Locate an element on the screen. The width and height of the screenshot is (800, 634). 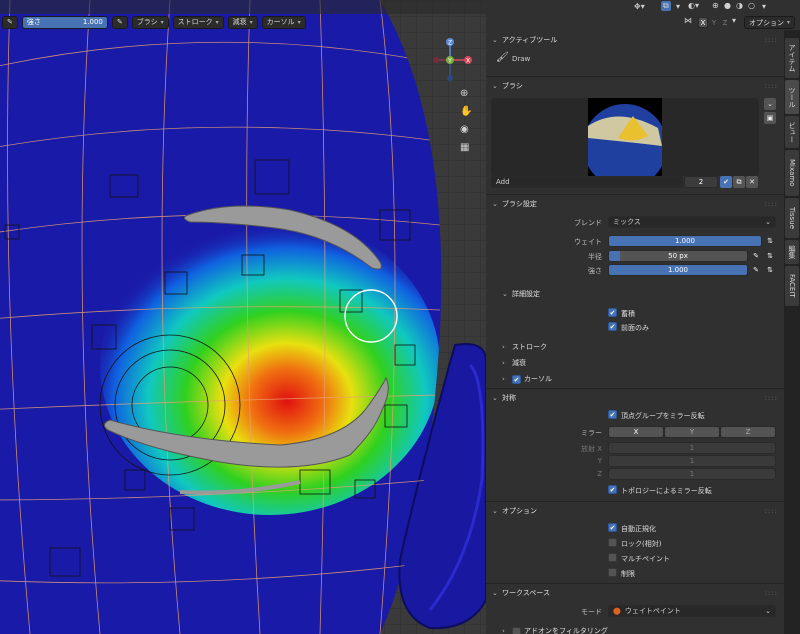
menu-brush: ブラシ ▾ is located at coordinates (150, 22).